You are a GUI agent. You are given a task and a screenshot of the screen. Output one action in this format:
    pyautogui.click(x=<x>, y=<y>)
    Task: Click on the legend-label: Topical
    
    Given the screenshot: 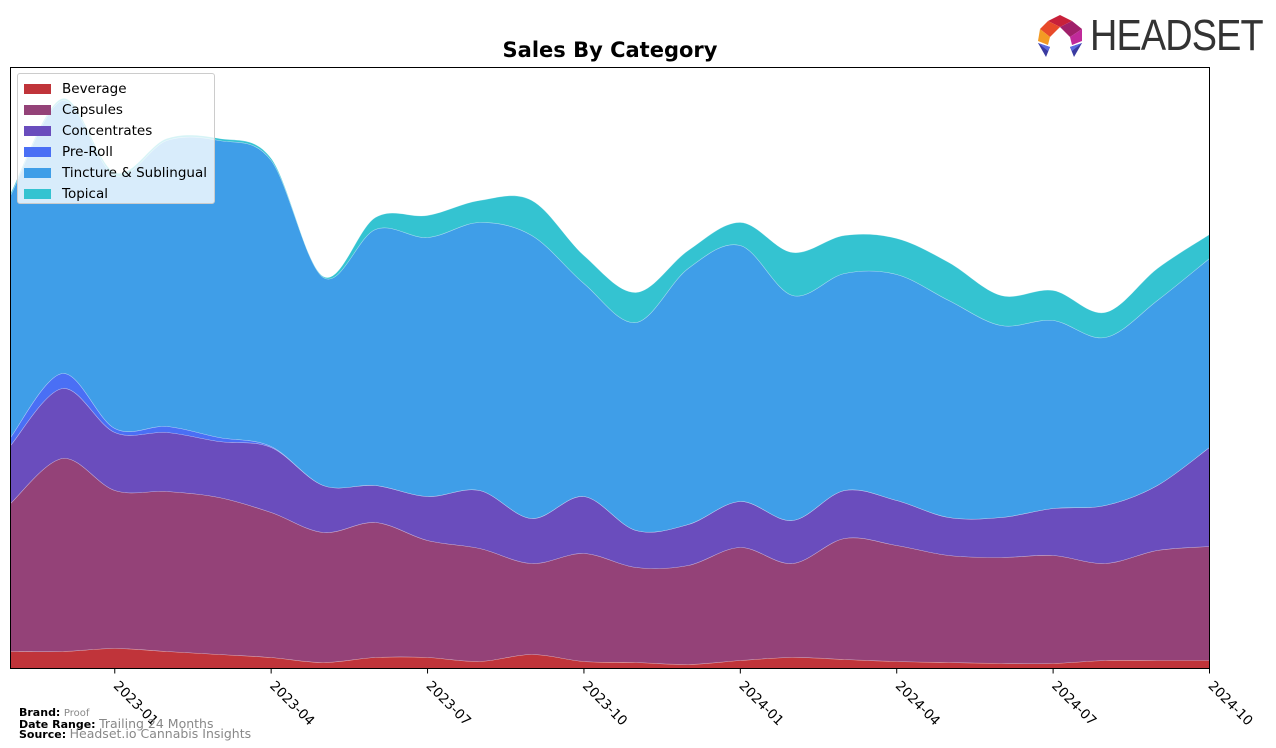 What is the action you would take?
    pyautogui.click(x=85, y=193)
    